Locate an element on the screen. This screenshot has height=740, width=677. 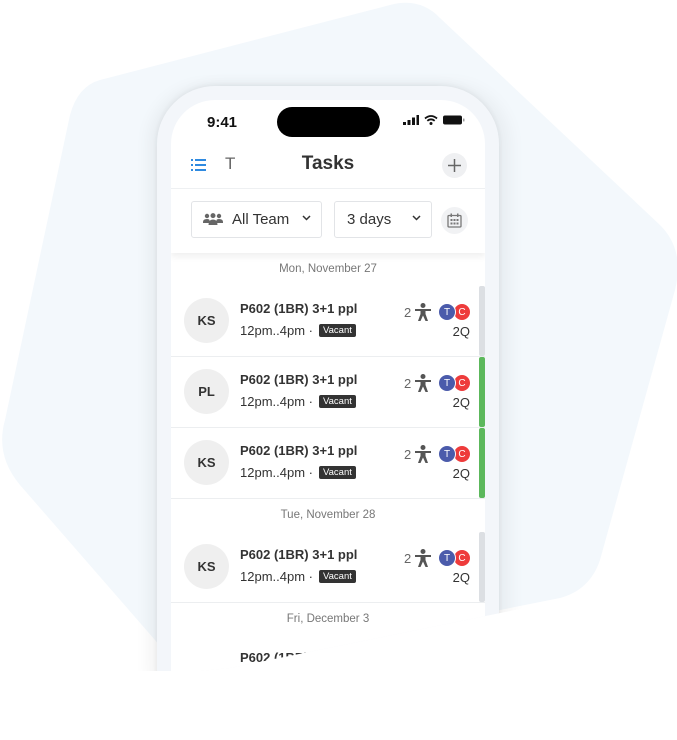
calendar-button is located at coordinates (454, 220).